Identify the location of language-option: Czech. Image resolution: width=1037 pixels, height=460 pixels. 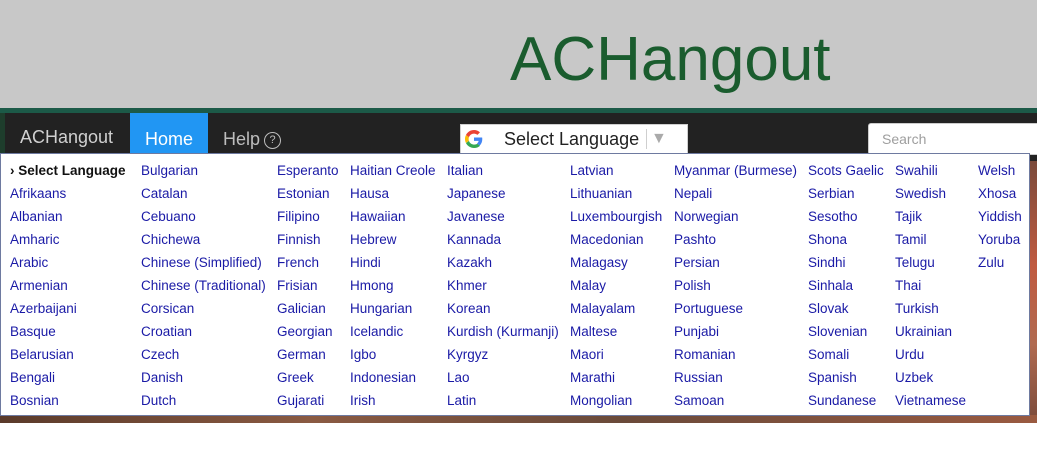
(160, 355).